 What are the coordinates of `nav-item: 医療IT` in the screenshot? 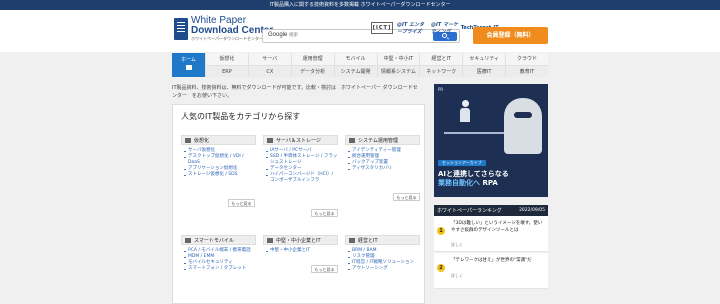 It's located at (484, 71).